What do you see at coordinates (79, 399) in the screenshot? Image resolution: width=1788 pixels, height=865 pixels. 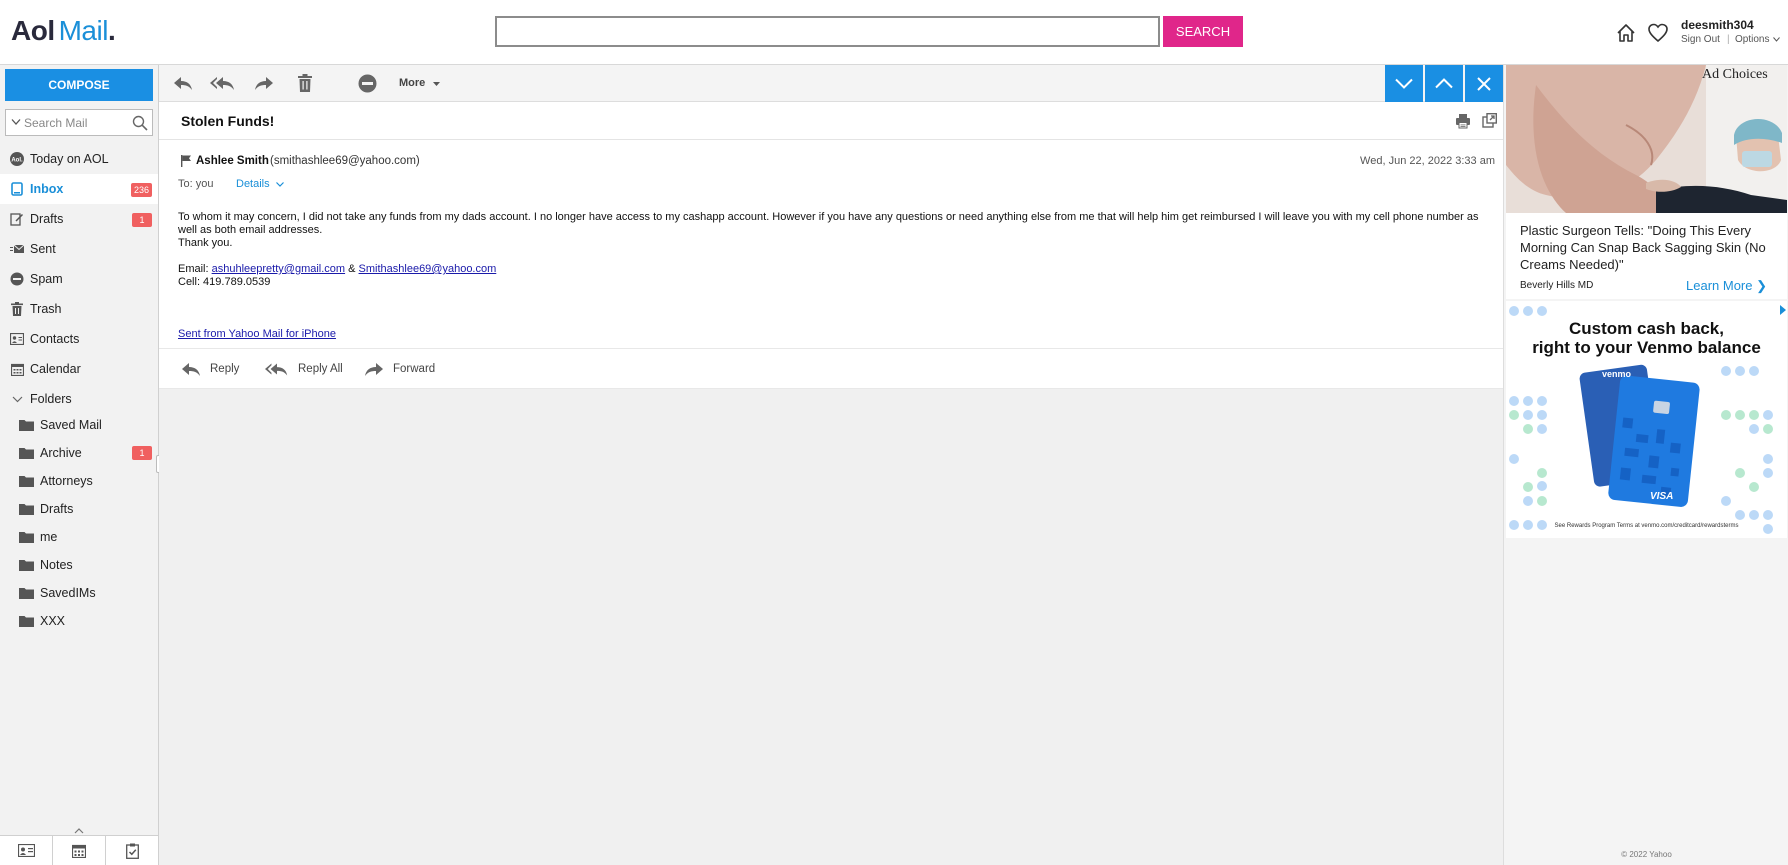 I see `sidebar-item-folders: Folders` at bounding box center [79, 399].